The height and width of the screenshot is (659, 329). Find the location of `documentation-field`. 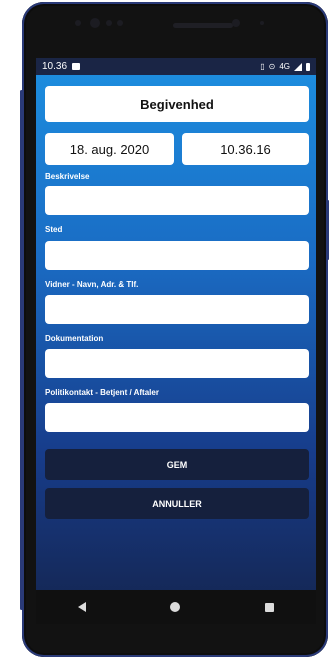

documentation-field is located at coordinates (177, 363).